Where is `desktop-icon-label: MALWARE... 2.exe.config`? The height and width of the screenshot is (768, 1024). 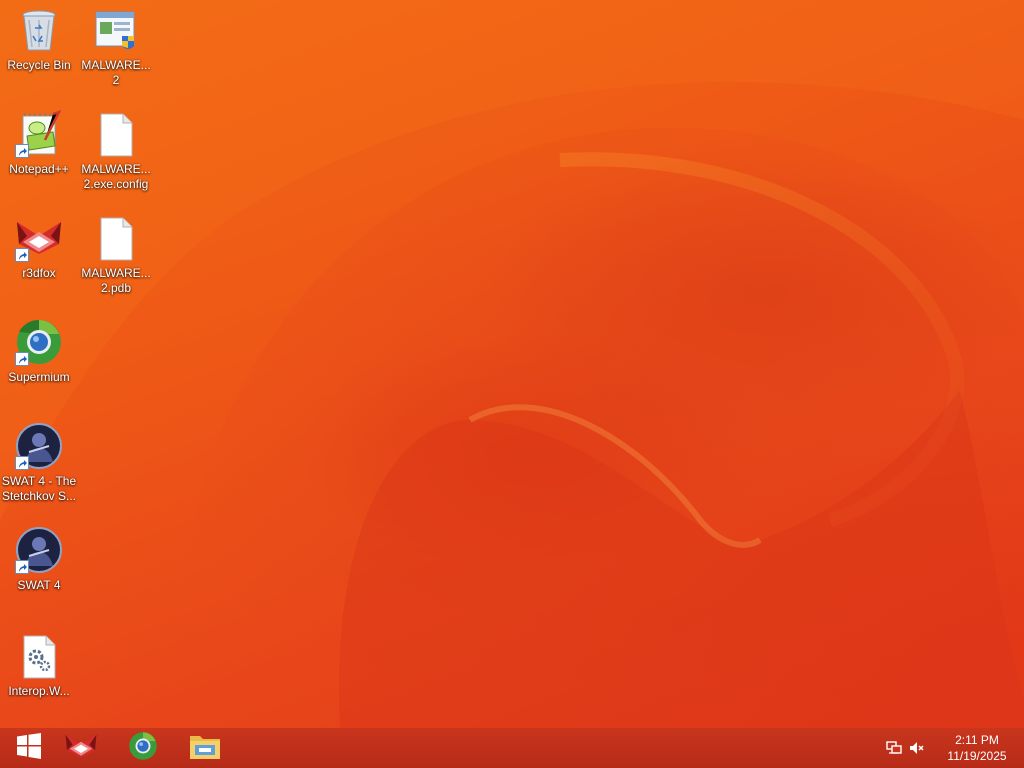 desktop-icon-label: MALWARE... 2.exe.config is located at coordinates (116, 176).